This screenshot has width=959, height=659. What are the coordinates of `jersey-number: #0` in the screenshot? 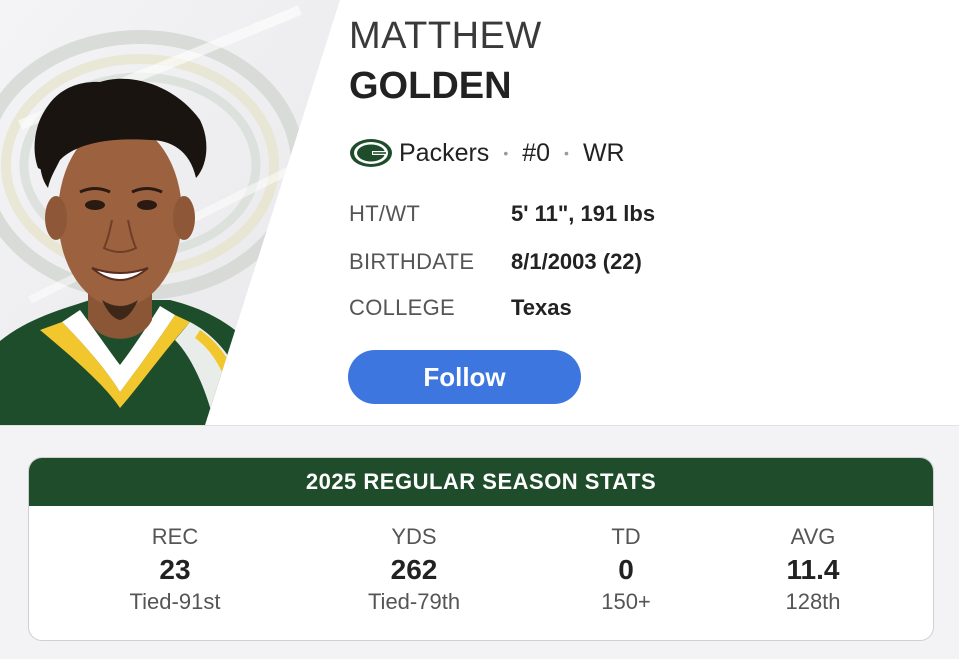 It's located at (536, 152).